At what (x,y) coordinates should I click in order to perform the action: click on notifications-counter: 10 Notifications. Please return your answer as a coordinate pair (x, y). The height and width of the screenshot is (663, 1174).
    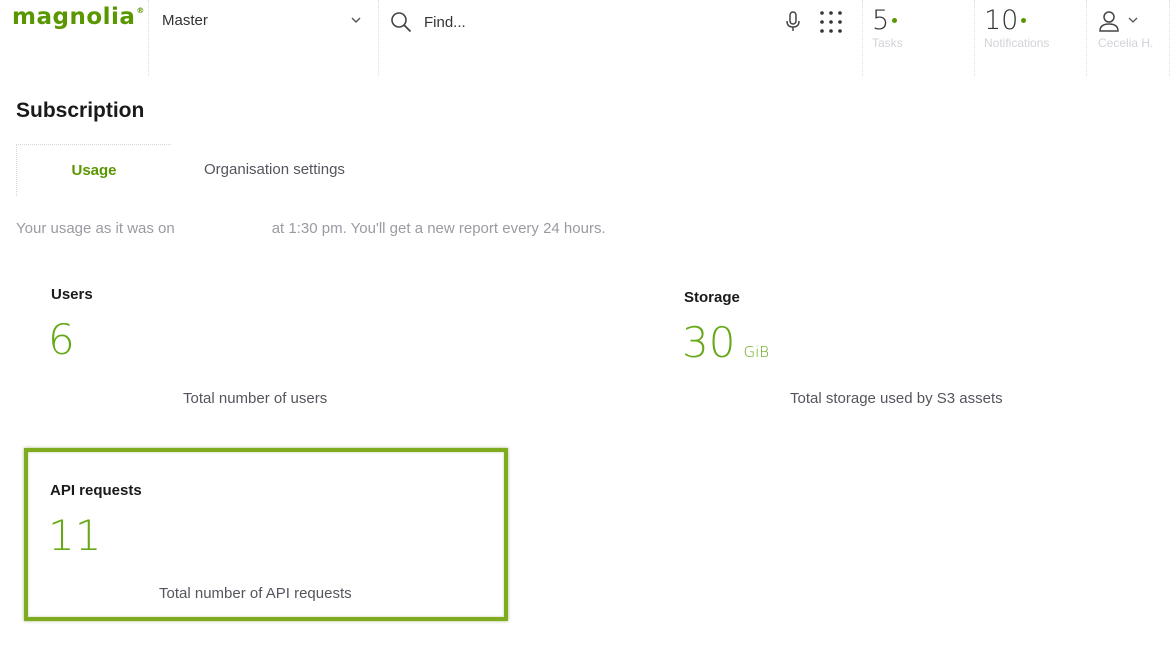
    Looking at the image, I should click on (1016, 27).